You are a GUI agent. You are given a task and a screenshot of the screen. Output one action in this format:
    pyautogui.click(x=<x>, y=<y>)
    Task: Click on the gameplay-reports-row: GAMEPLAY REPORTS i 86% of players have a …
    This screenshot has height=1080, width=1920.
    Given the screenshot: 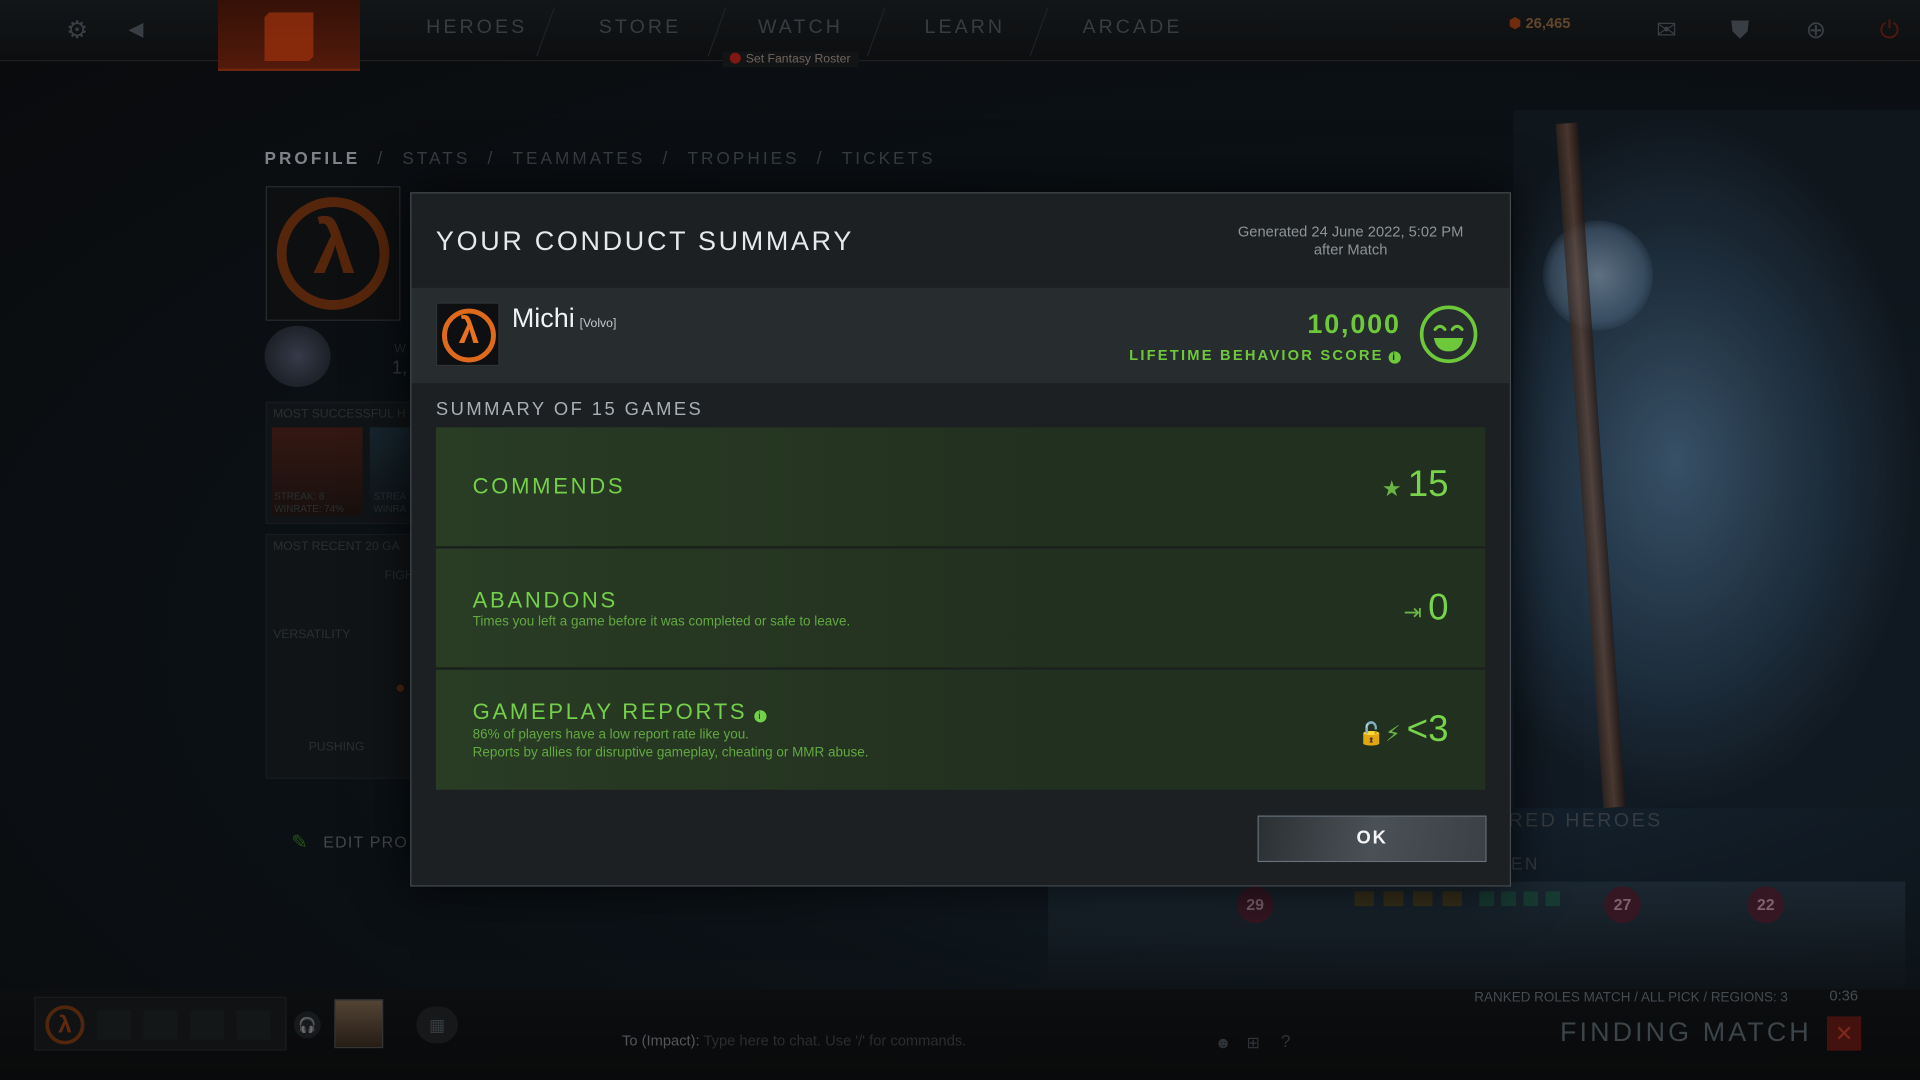 What is the action you would take?
    pyautogui.click(x=960, y=729)
    